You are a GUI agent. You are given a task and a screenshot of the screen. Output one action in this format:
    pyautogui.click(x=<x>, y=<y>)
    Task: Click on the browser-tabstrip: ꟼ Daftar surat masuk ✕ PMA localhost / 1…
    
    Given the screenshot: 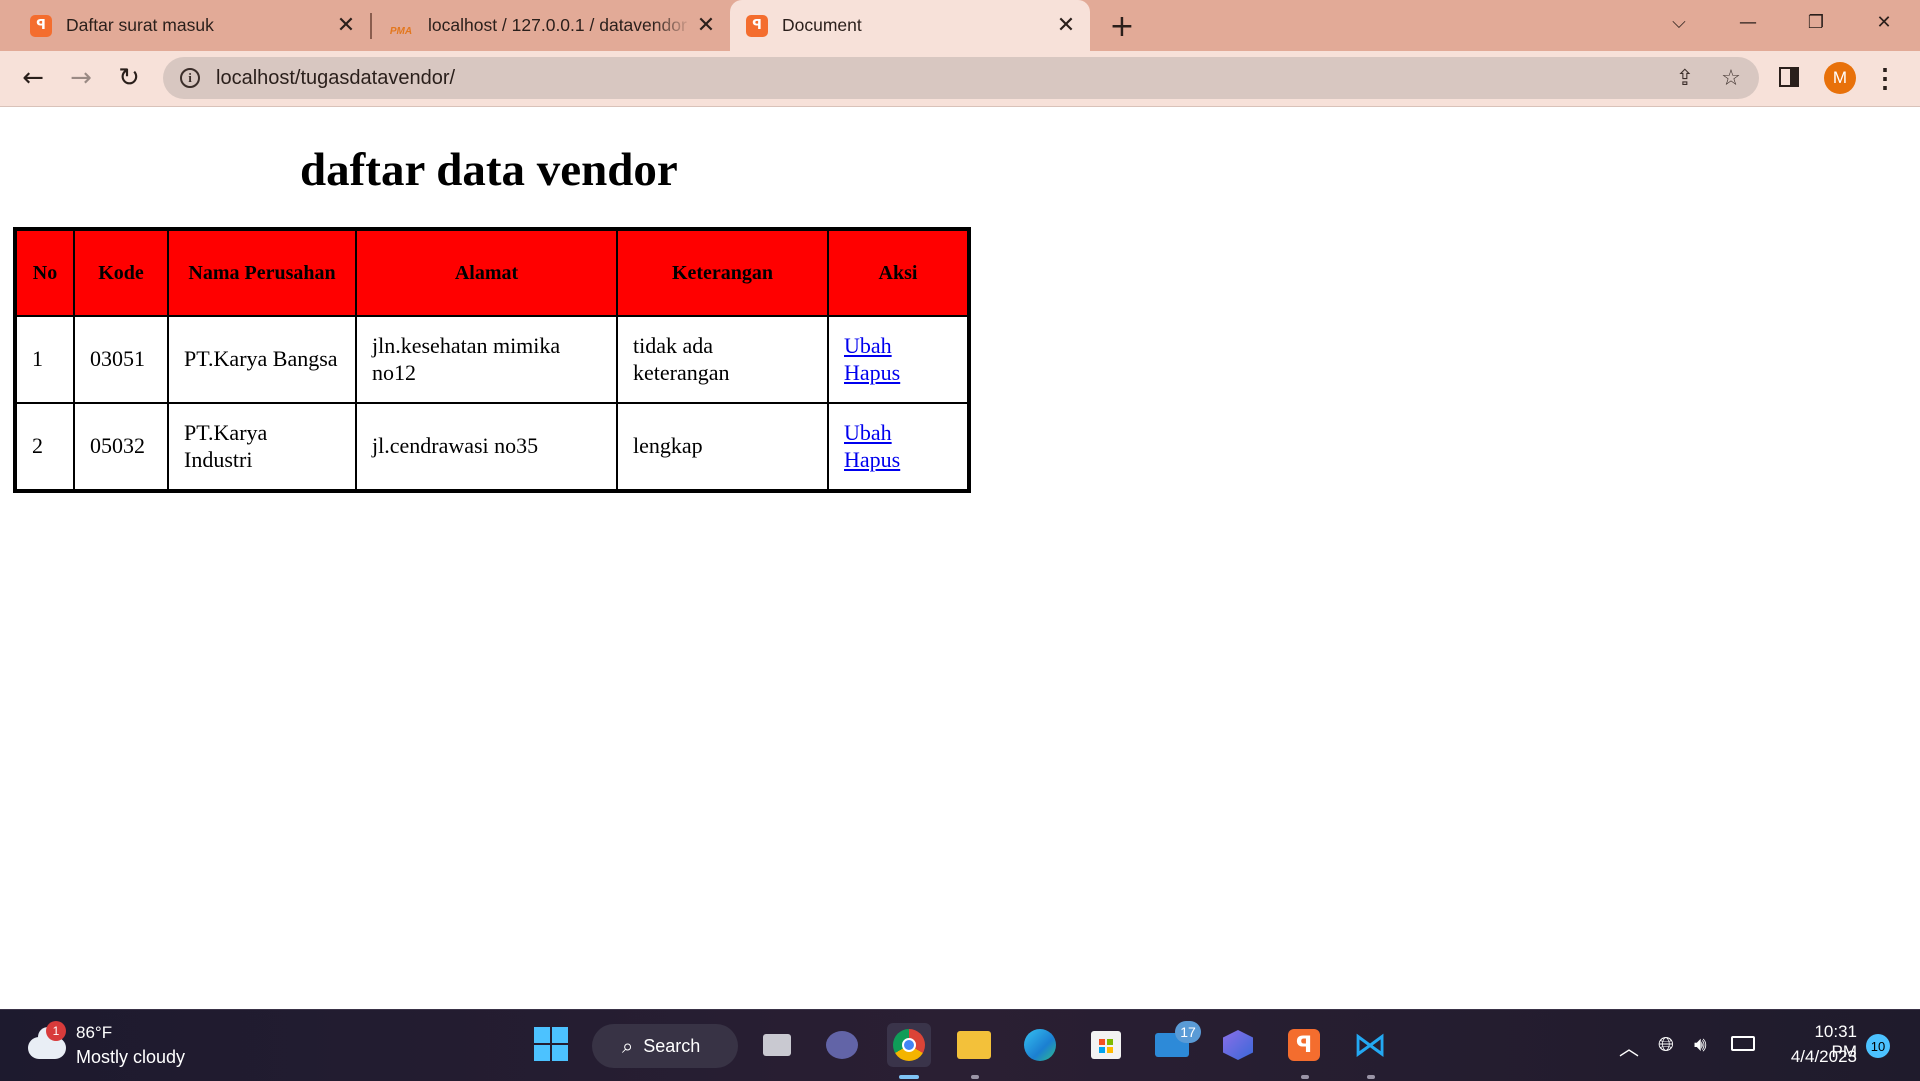 What is the action you would take?
    pyautogui.click(x=960, y=25)
    